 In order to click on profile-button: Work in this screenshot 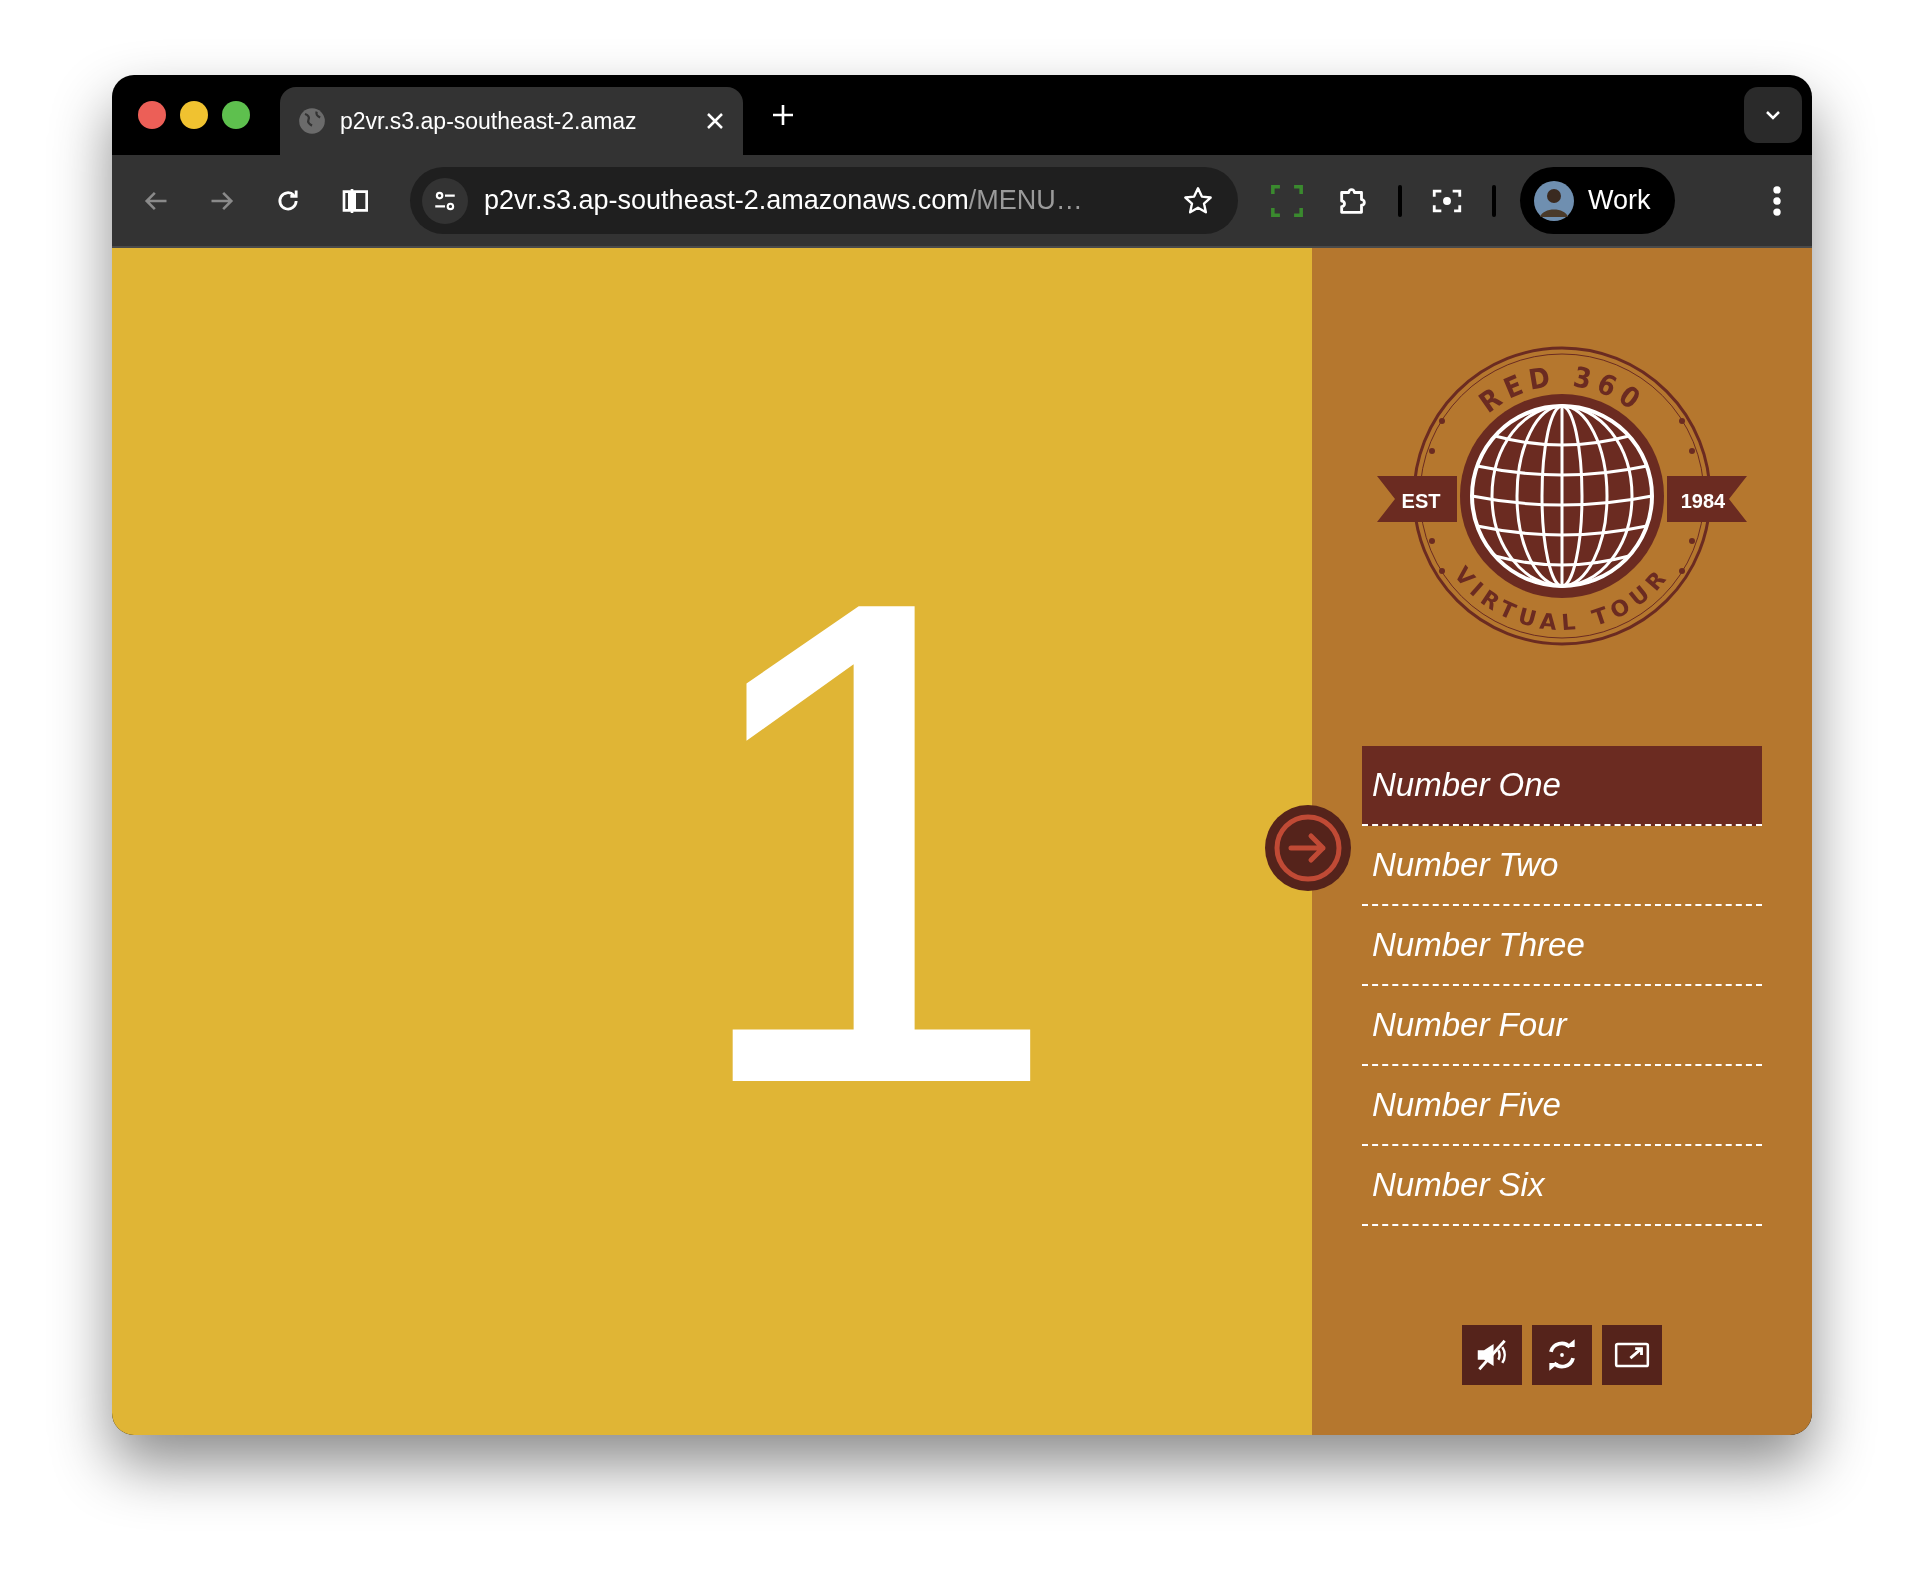, I will do `click(1597, 200)`.